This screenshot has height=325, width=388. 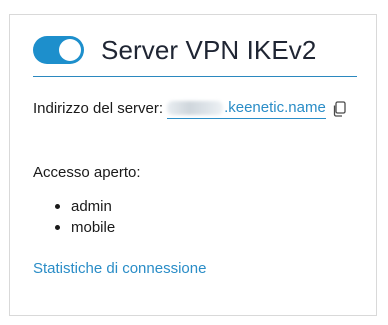 What do you see at coordinates (58, 50) in the screenshot?
I see `vpn-enable-toggle` at bounding box center [58, 50].